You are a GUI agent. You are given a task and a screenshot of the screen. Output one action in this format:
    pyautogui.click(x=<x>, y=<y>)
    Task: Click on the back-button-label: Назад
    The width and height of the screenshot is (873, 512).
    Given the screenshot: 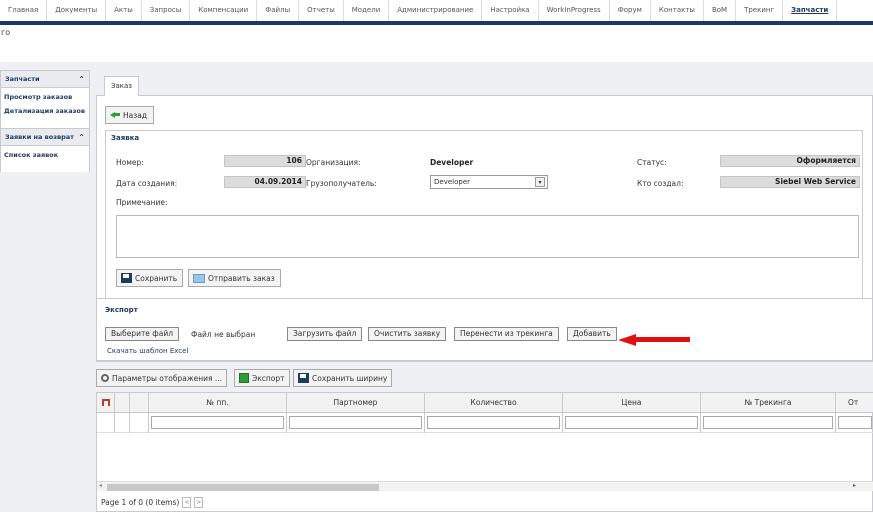 What is the action you would take?
    pyautogui.click(x=135, y=115)
    